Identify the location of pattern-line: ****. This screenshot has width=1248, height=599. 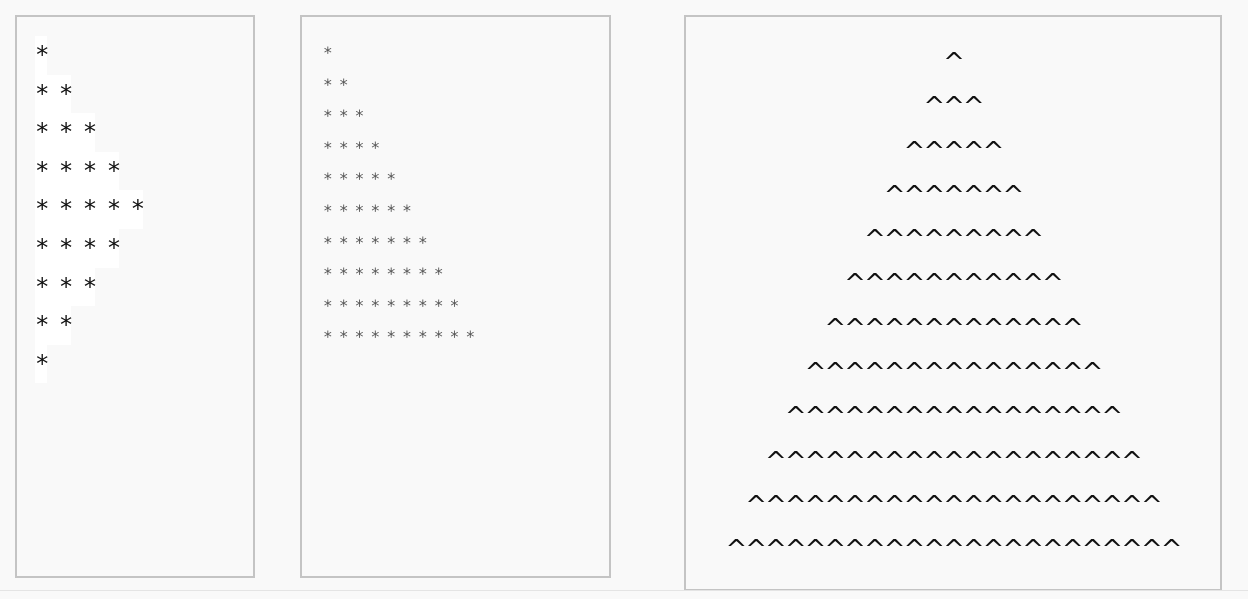
(355, 147).